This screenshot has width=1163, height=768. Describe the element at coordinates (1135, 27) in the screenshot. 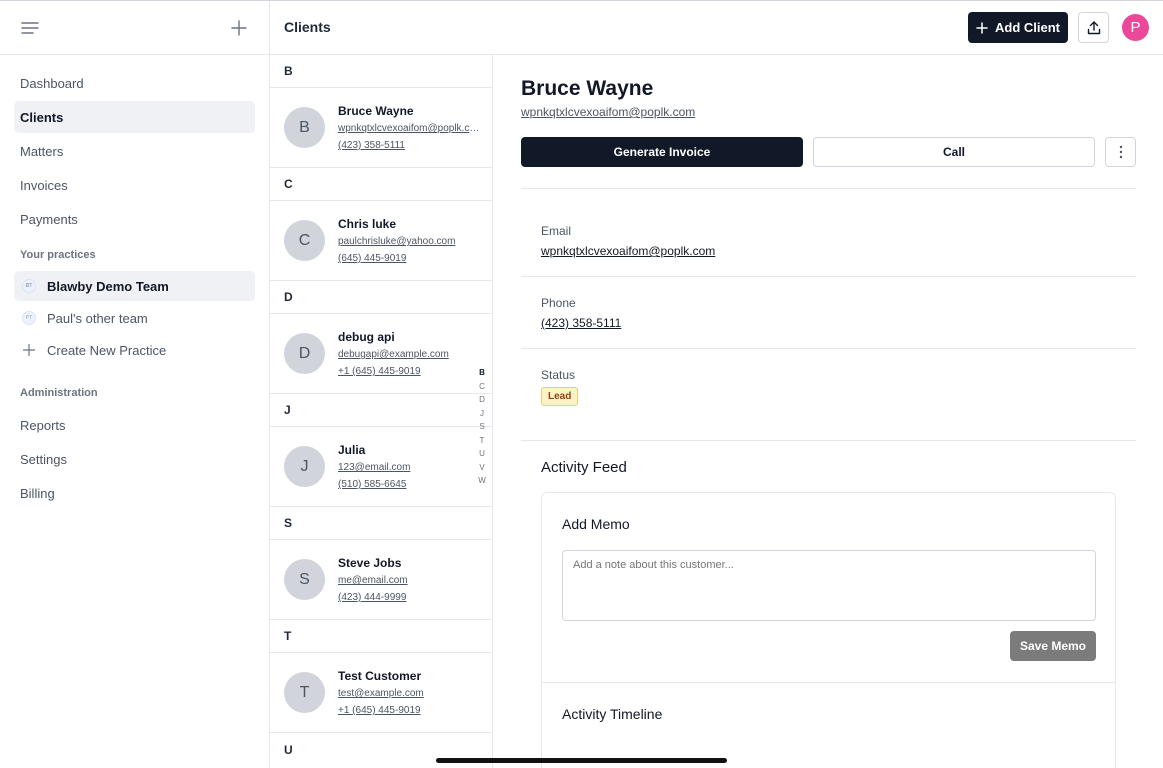

I see `user-avatar: P` at that location.